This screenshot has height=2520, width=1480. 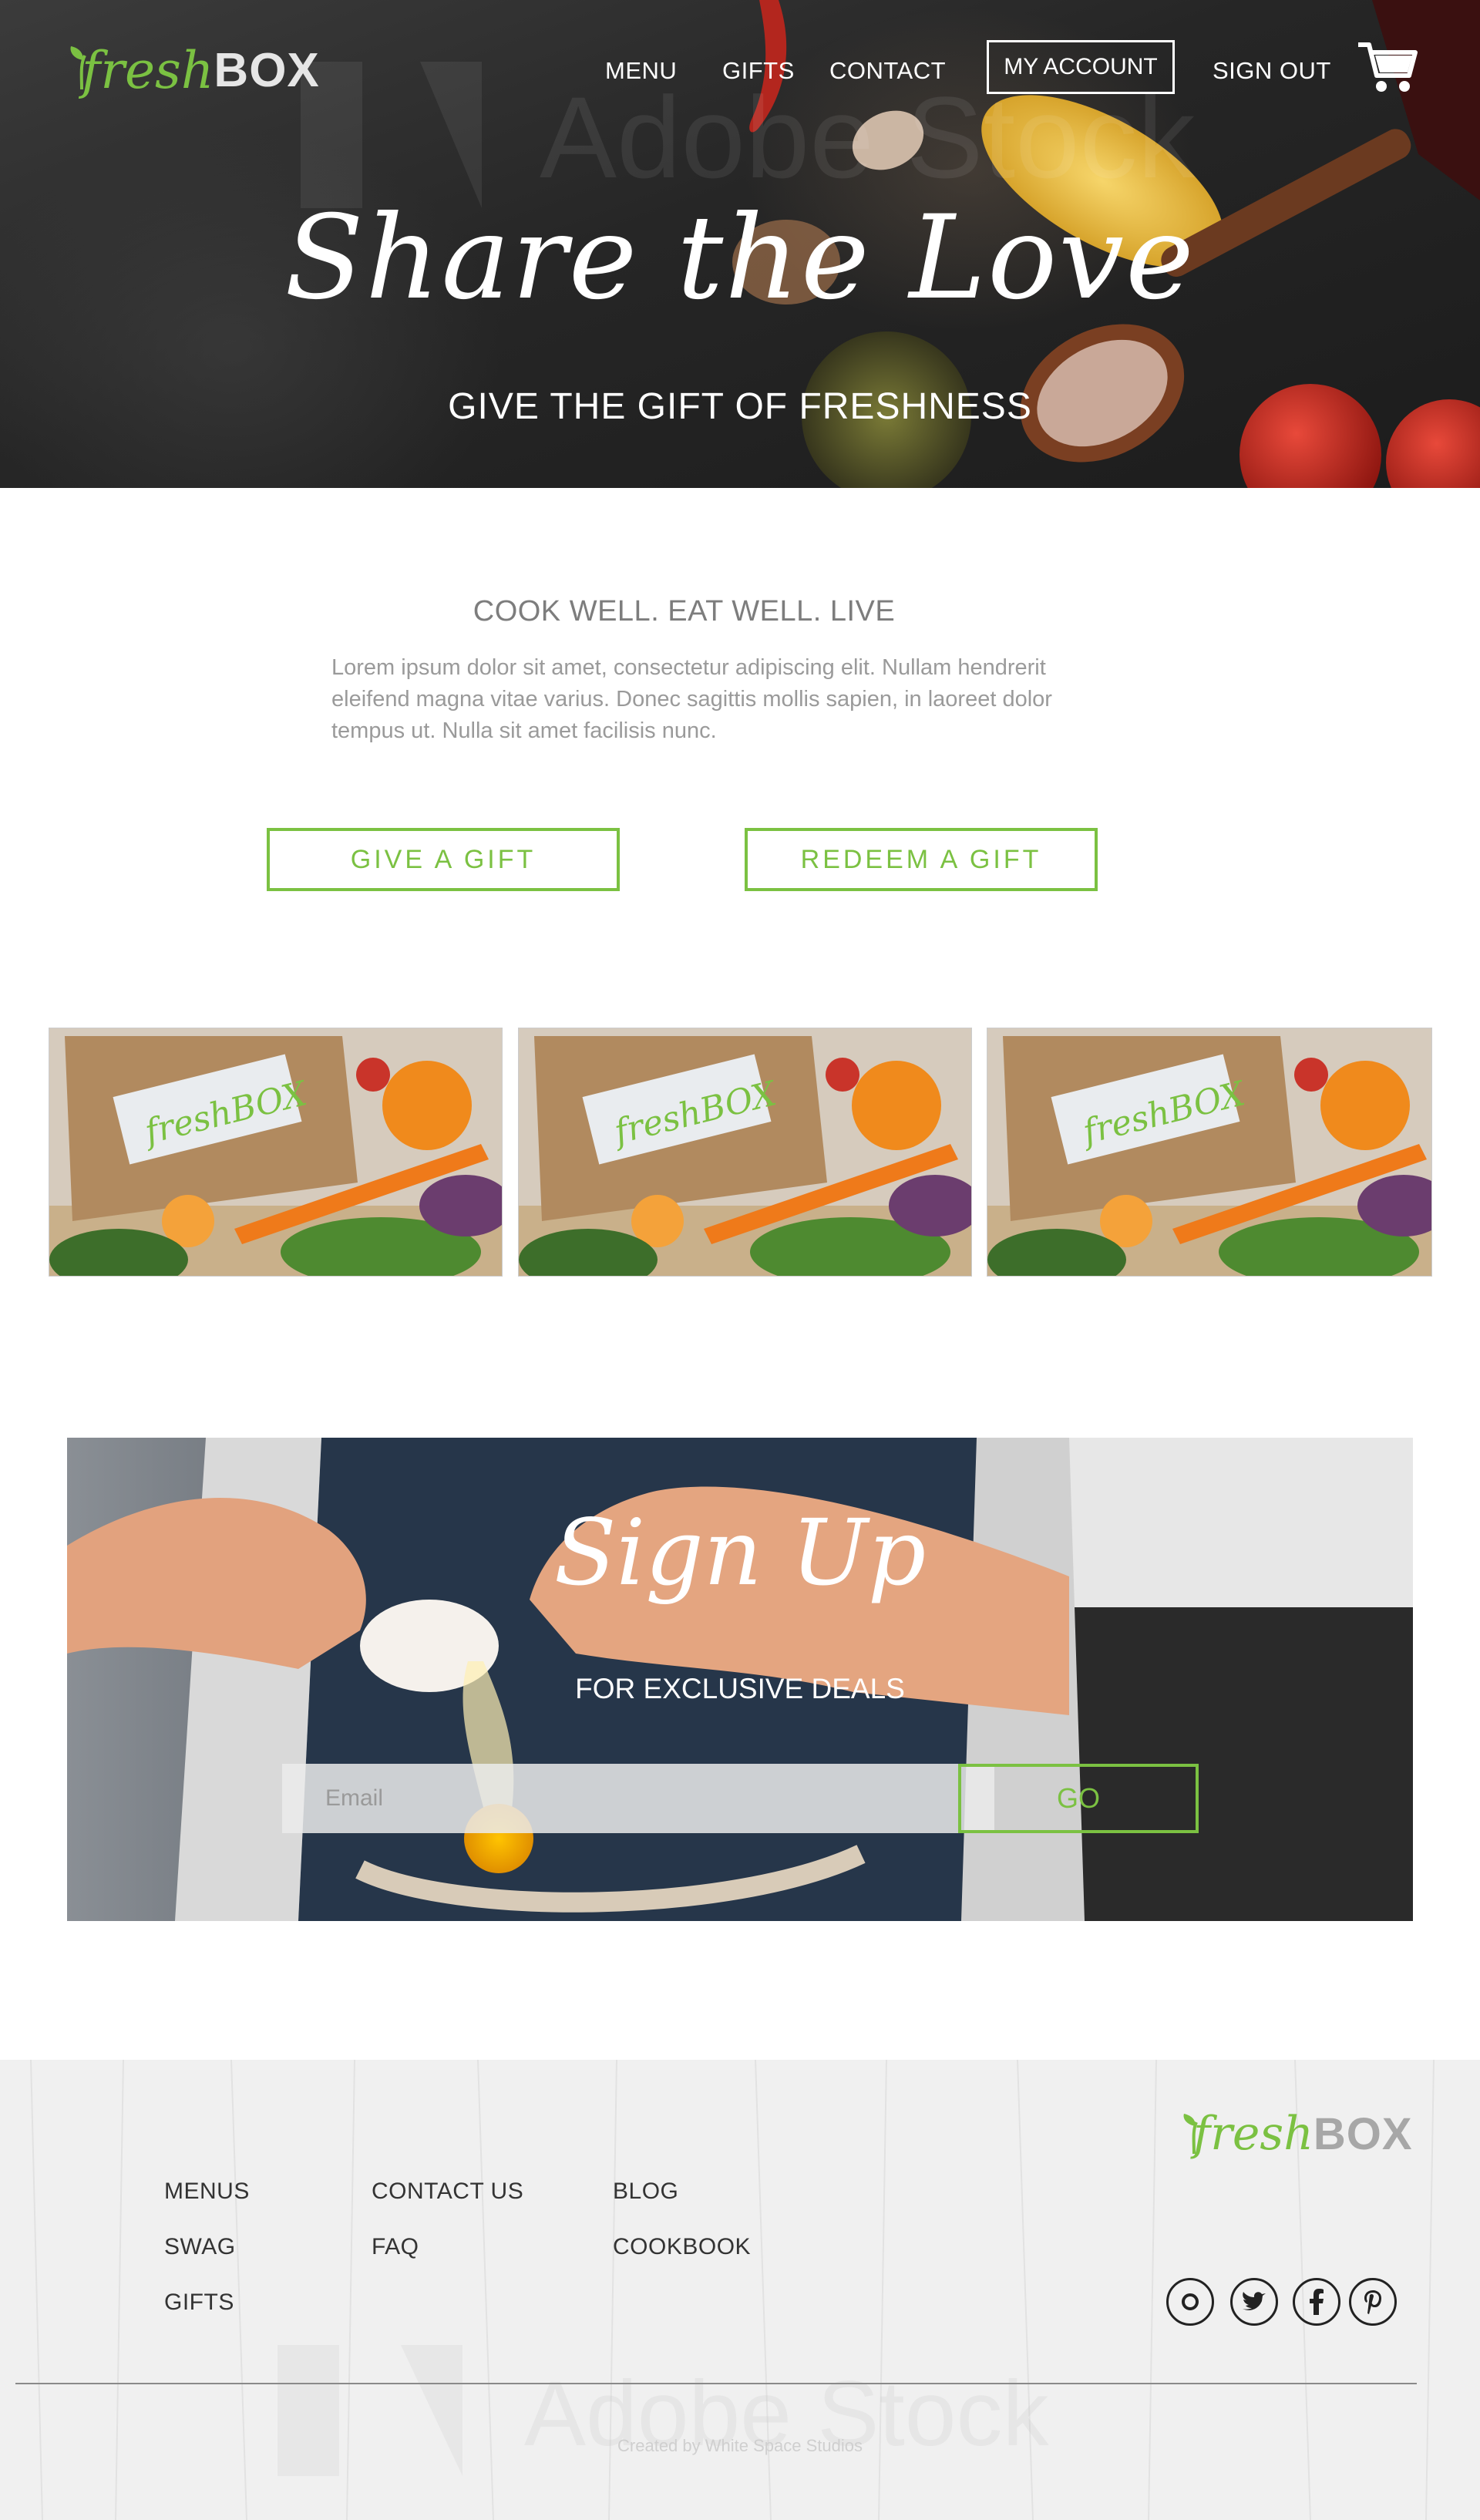 What do you see at coordinates (645, 2192) in the screenshot?
I see `footer-link-blog: BLOG` at bounding box center [645, 2192].